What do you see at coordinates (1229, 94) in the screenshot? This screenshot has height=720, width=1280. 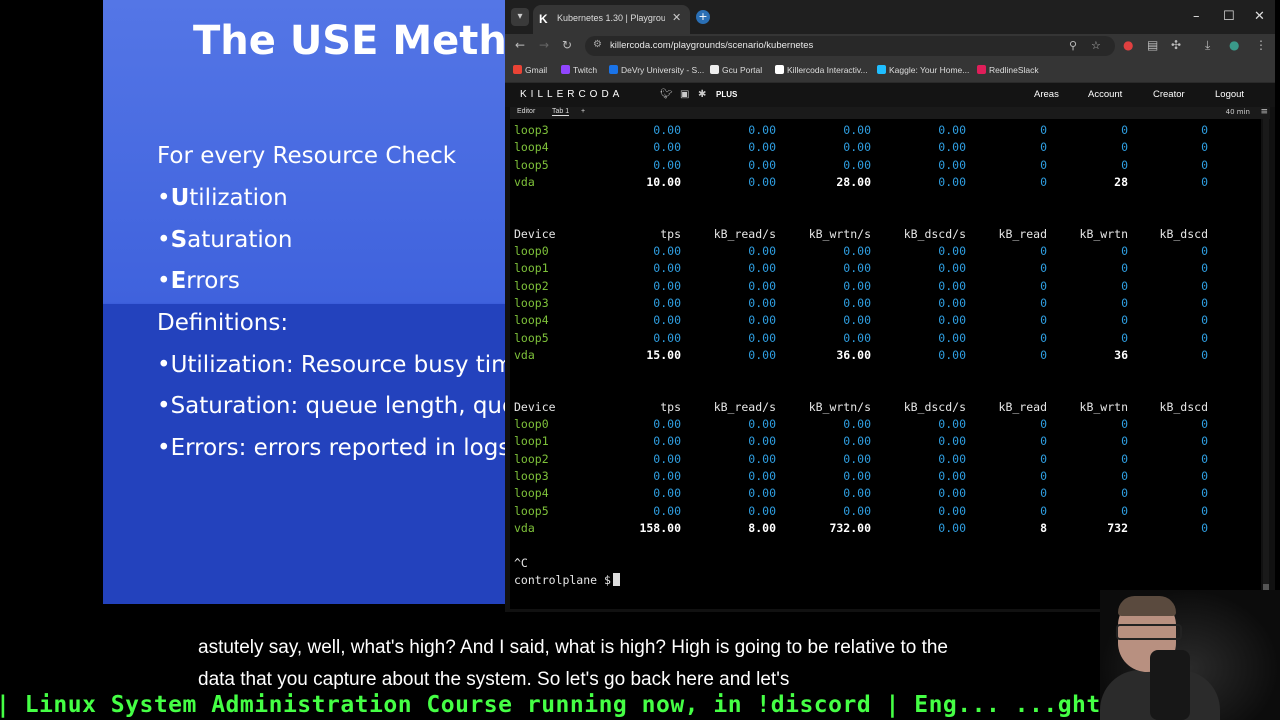 I see `nav-logout: Logout` at bounding box center [1229, 94].